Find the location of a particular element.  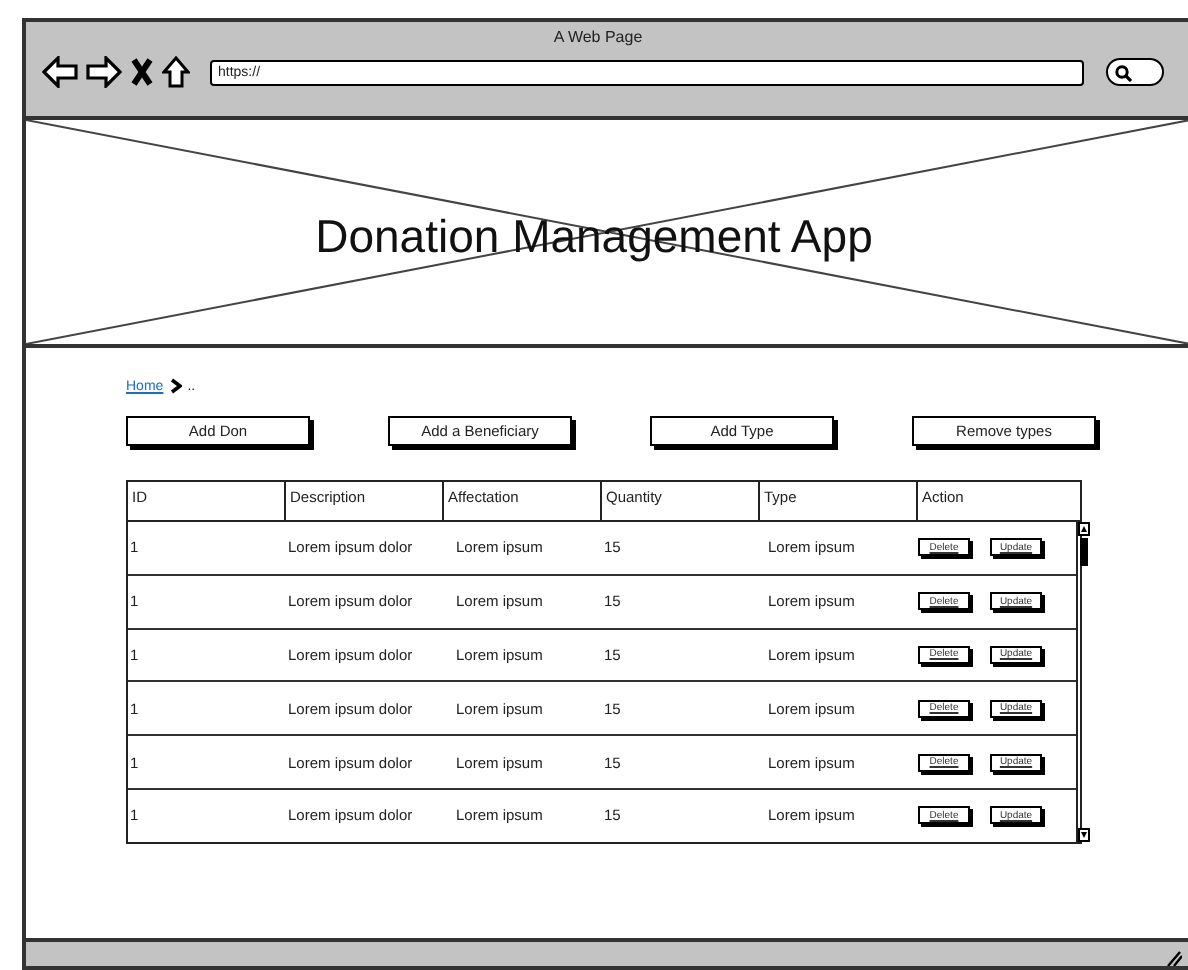

window-title: A Web Page is located at coordinates (598, 36).